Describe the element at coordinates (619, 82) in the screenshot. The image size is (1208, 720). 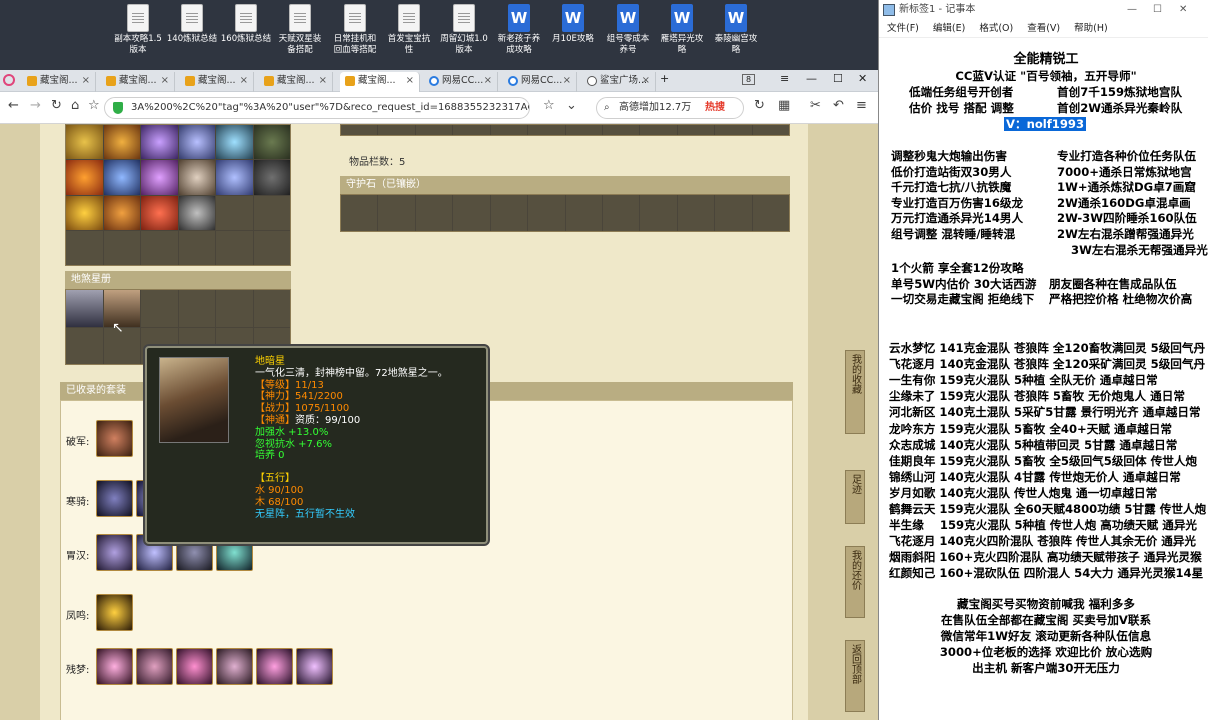
I see `tab-square: 鲨宝广场... ×` at that location.